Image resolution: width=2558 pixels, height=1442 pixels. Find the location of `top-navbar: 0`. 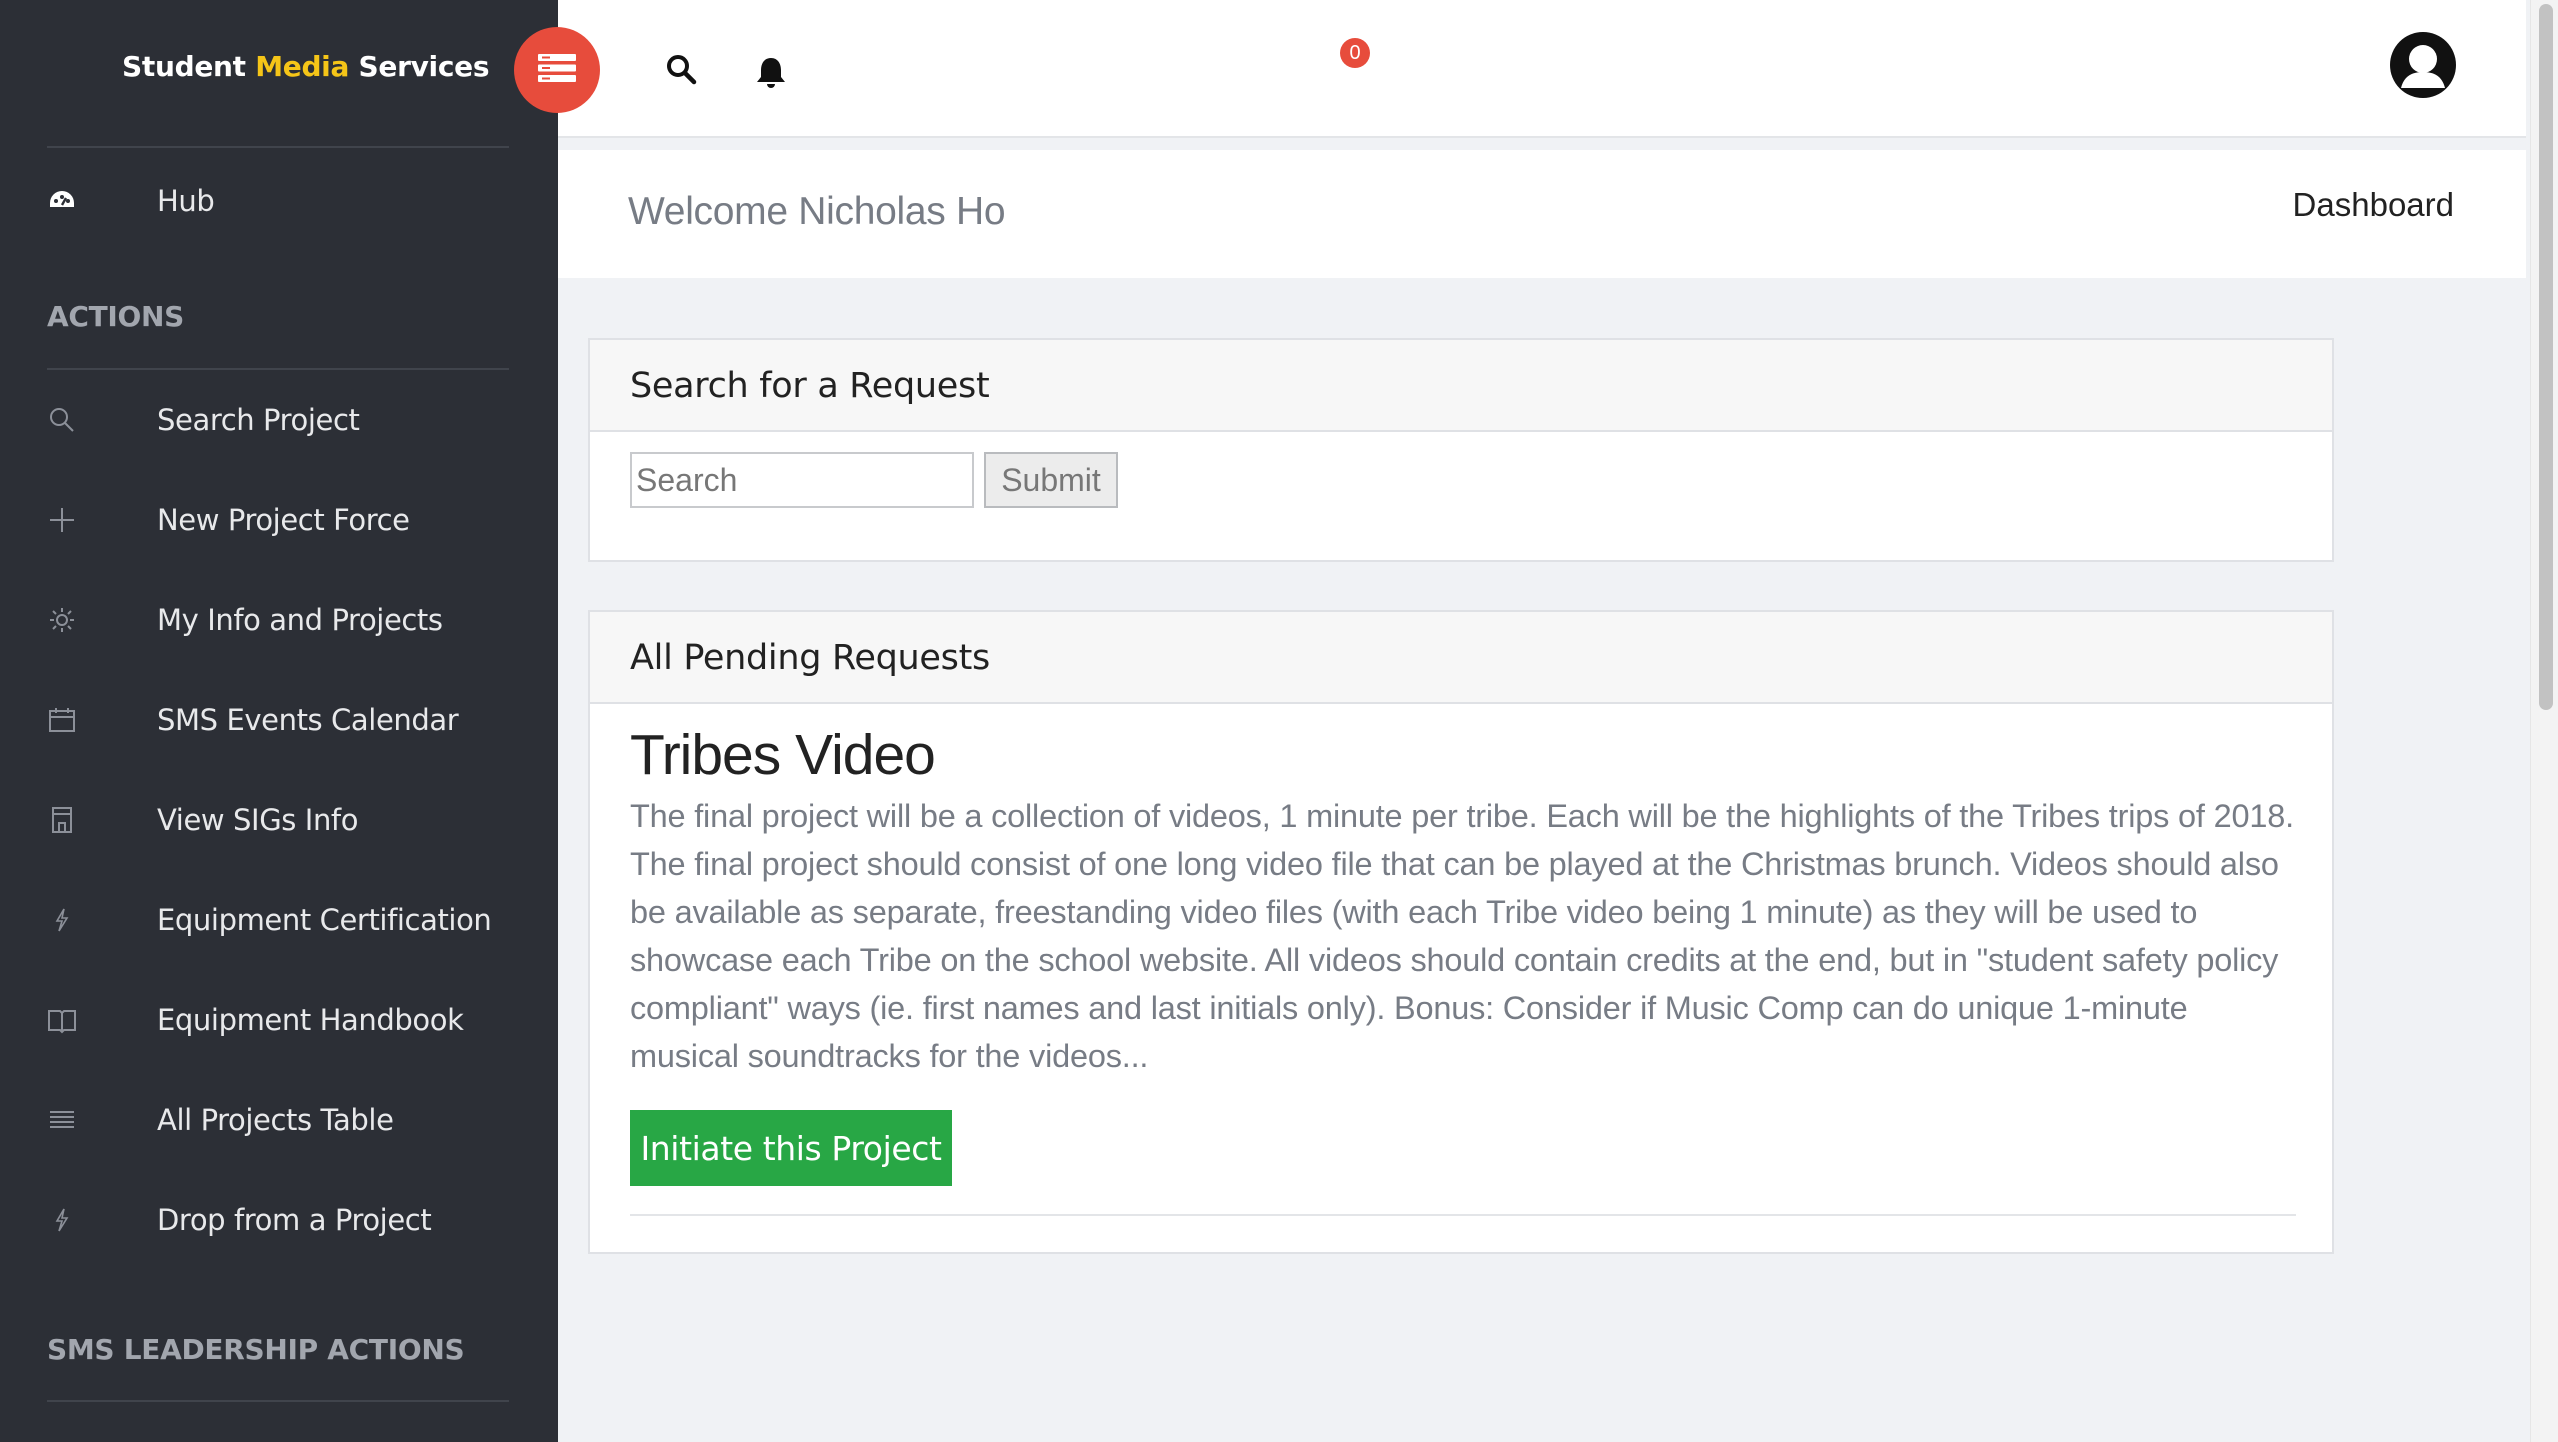

top-navbar: 0 is located at coordinates (1542, 69).